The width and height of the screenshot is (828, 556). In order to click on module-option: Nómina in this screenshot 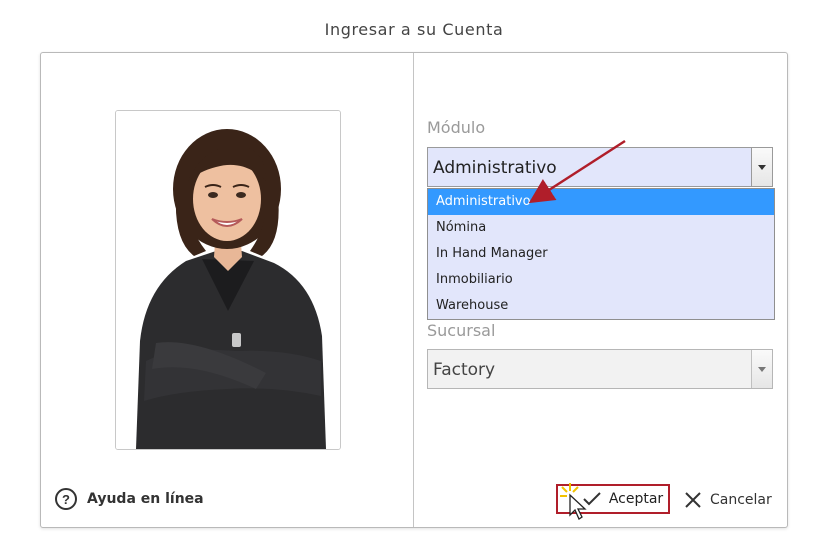, I will do `click(601, 228)`.